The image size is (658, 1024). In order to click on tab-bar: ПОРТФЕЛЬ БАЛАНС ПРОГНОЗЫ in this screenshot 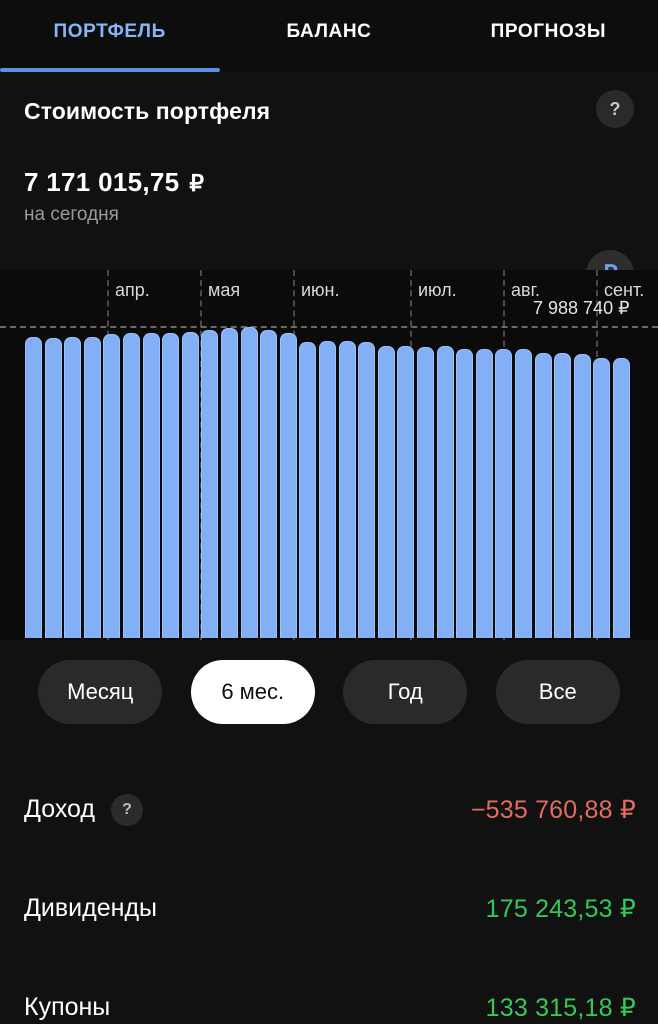, I will do `click(329, 36)`.